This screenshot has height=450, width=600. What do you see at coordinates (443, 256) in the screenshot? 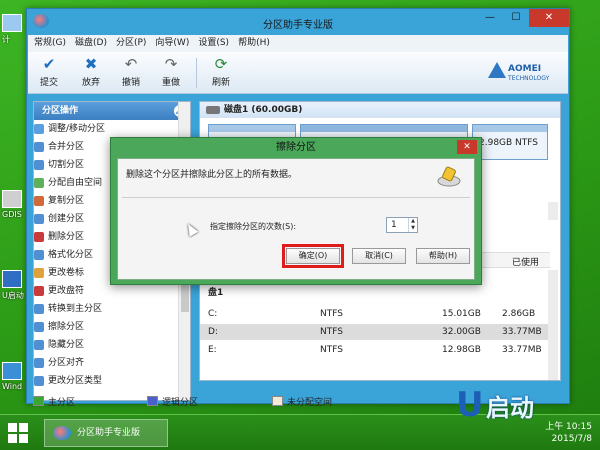
I see `help-button: 帮助(H)` at bounding box center [443, 256].